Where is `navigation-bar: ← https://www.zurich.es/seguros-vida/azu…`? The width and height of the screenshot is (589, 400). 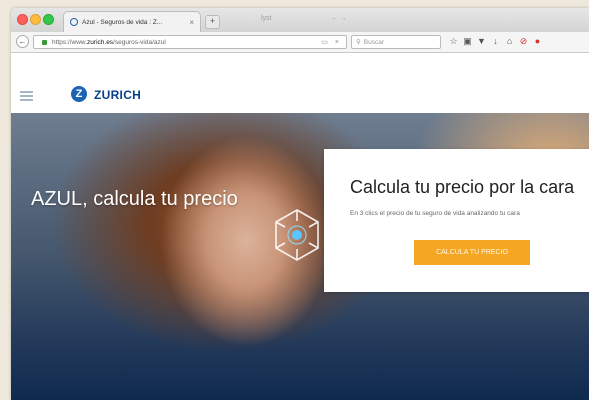 navigation-bar: ← https://www.zurich.es/seguros-vida/azu… is located at coordinates (300, 42).